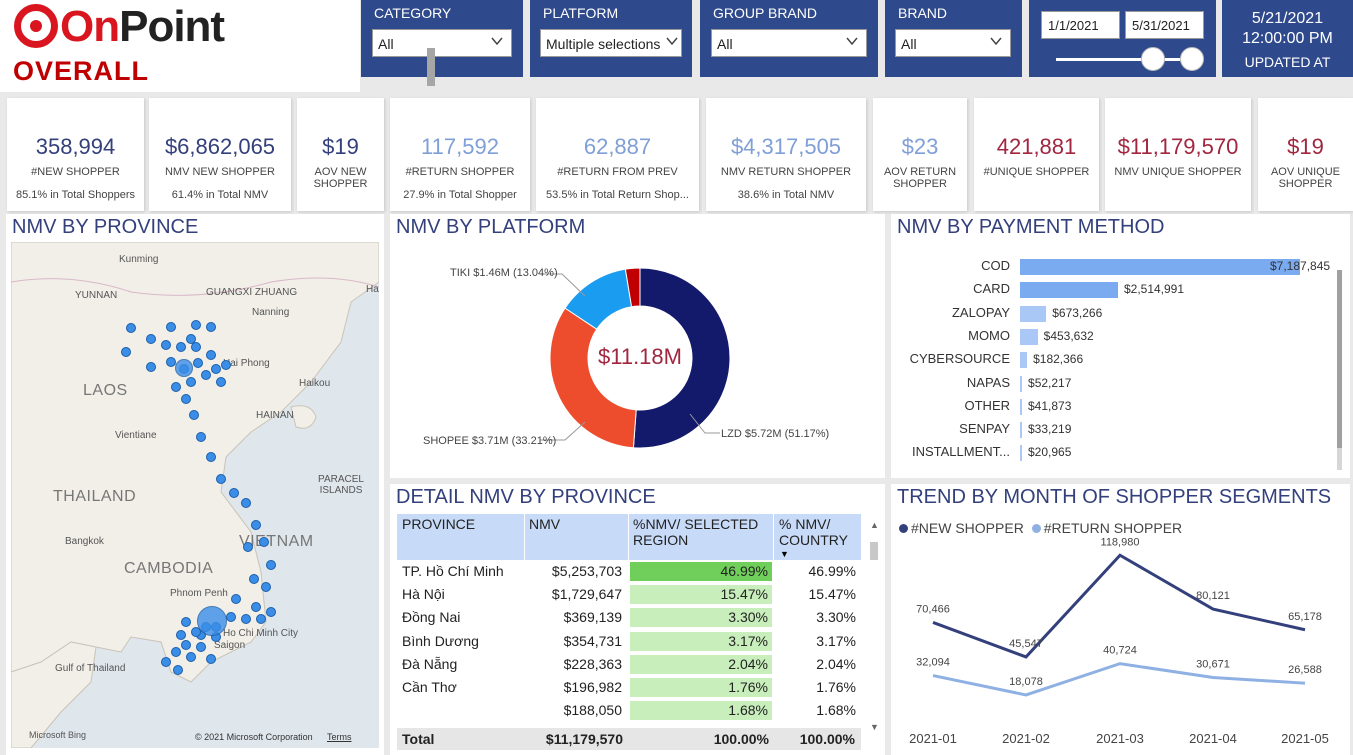 The height and width of the screenshot is (755, 1353). What do you see at coordinates (1305, 670) in the screenshot?
I see `trend-data-label: 26,588` at bounding box center [1305, 670].